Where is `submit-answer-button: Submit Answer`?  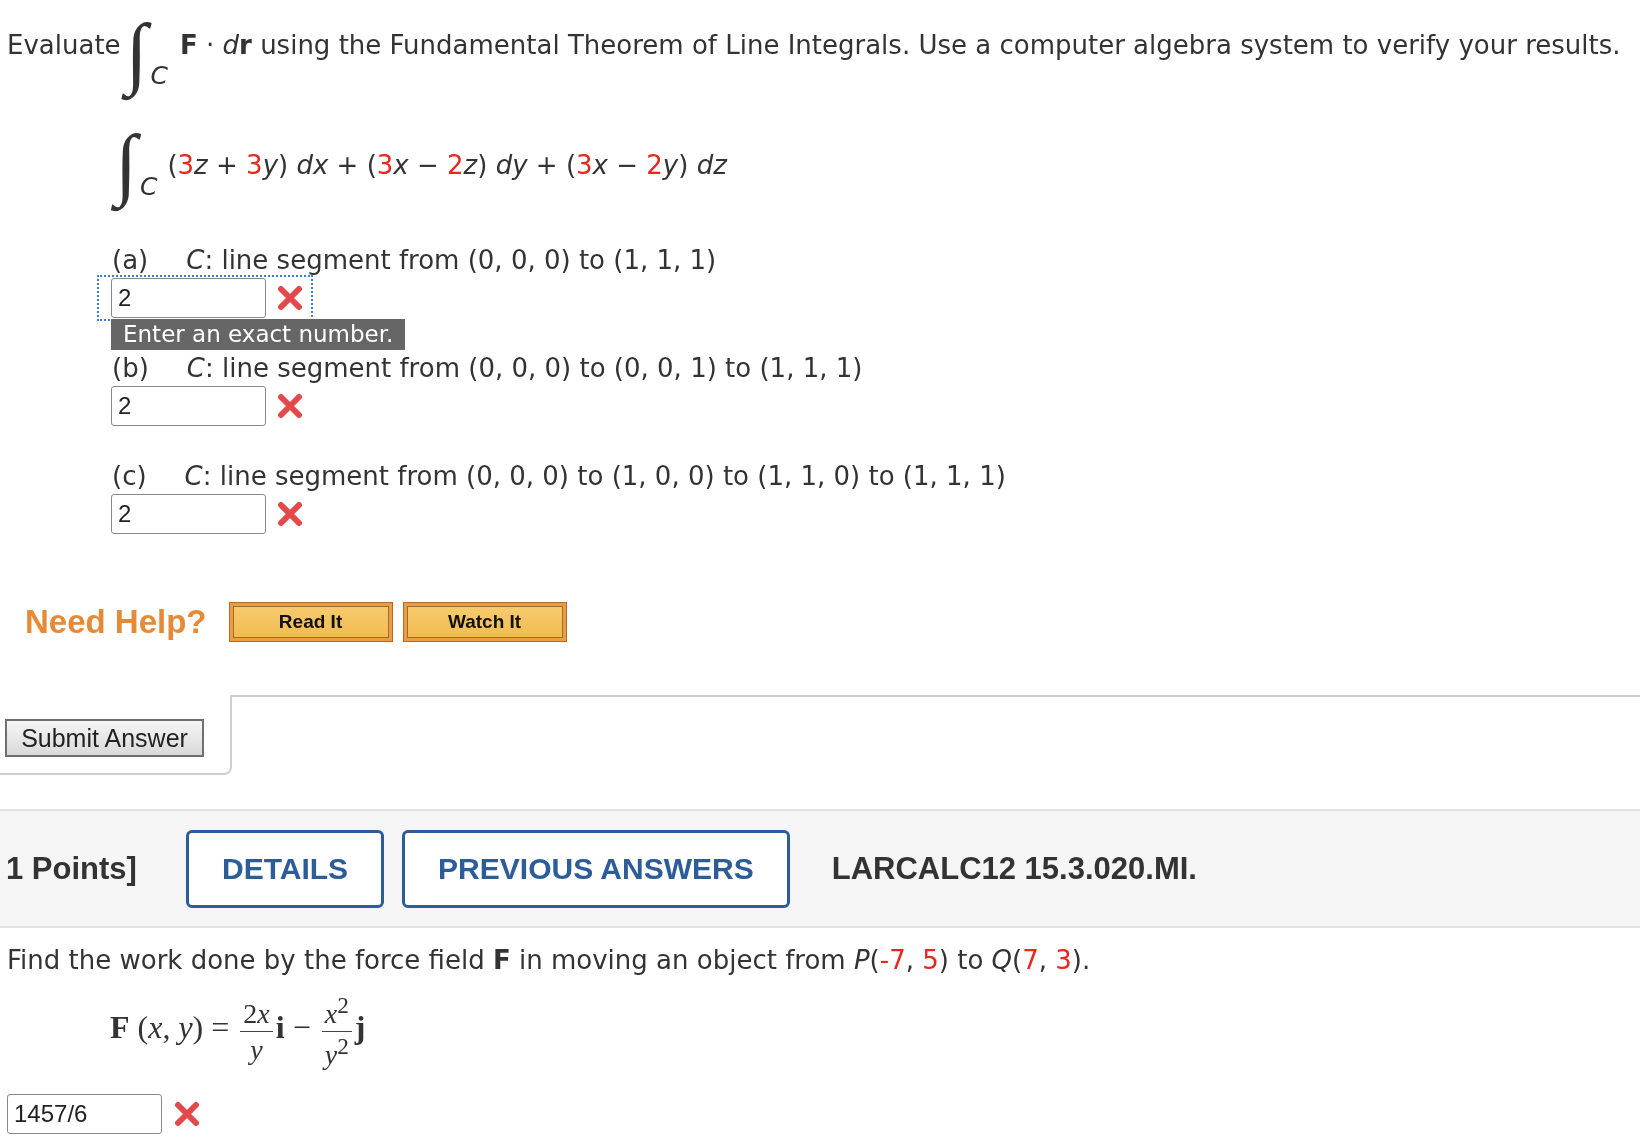 submit-answer-button: Submit Answer is located at coordinates (104, 738).